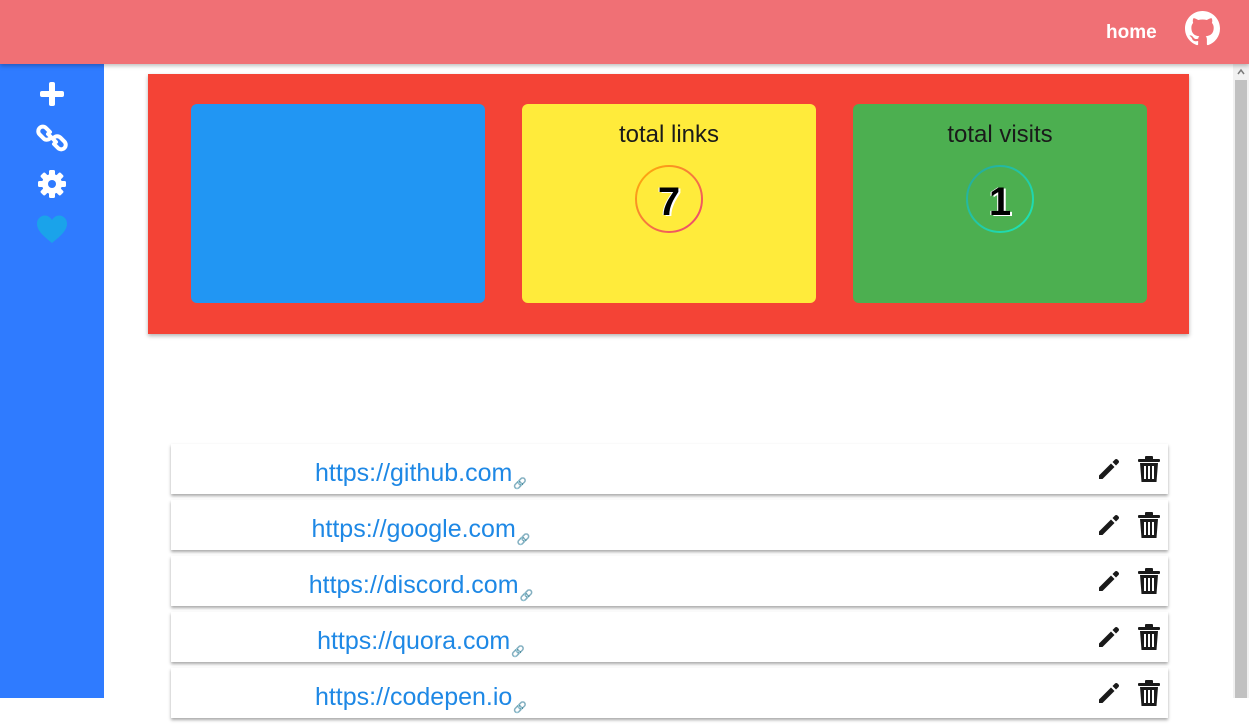 The width and height of the screenshot is (1249, 724). I want to click on link-row: https://codepen.io🔗, so click(669, 693).